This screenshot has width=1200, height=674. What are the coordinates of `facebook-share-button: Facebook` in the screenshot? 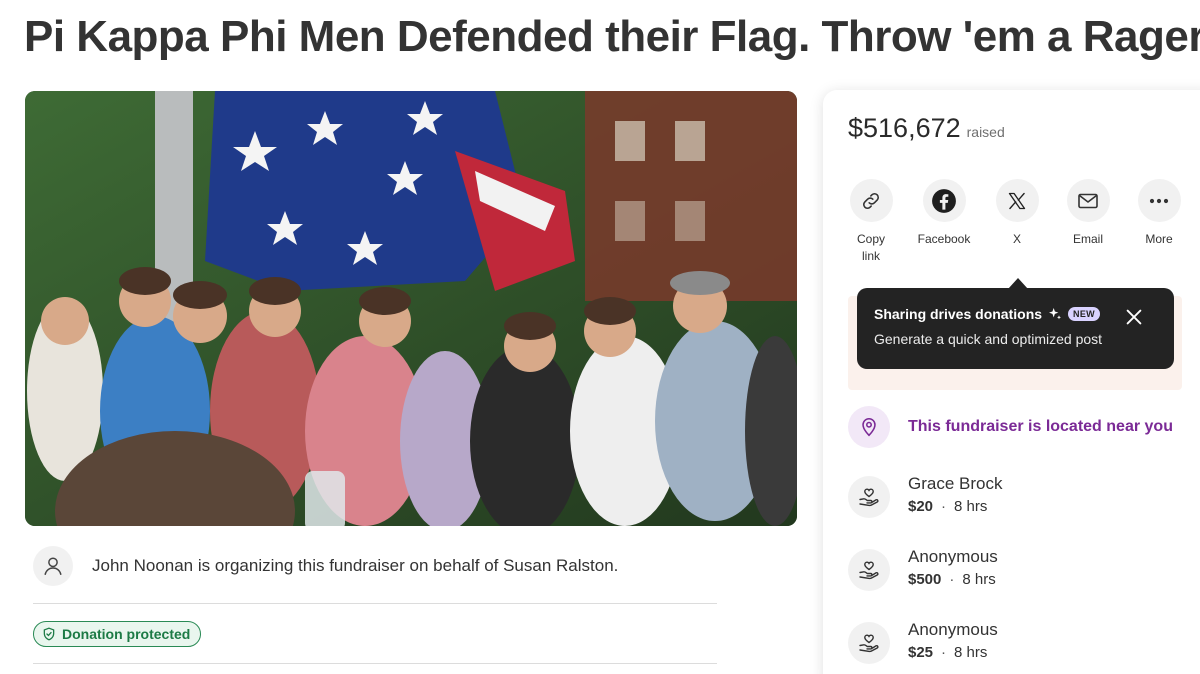 It's located at (944, 213).